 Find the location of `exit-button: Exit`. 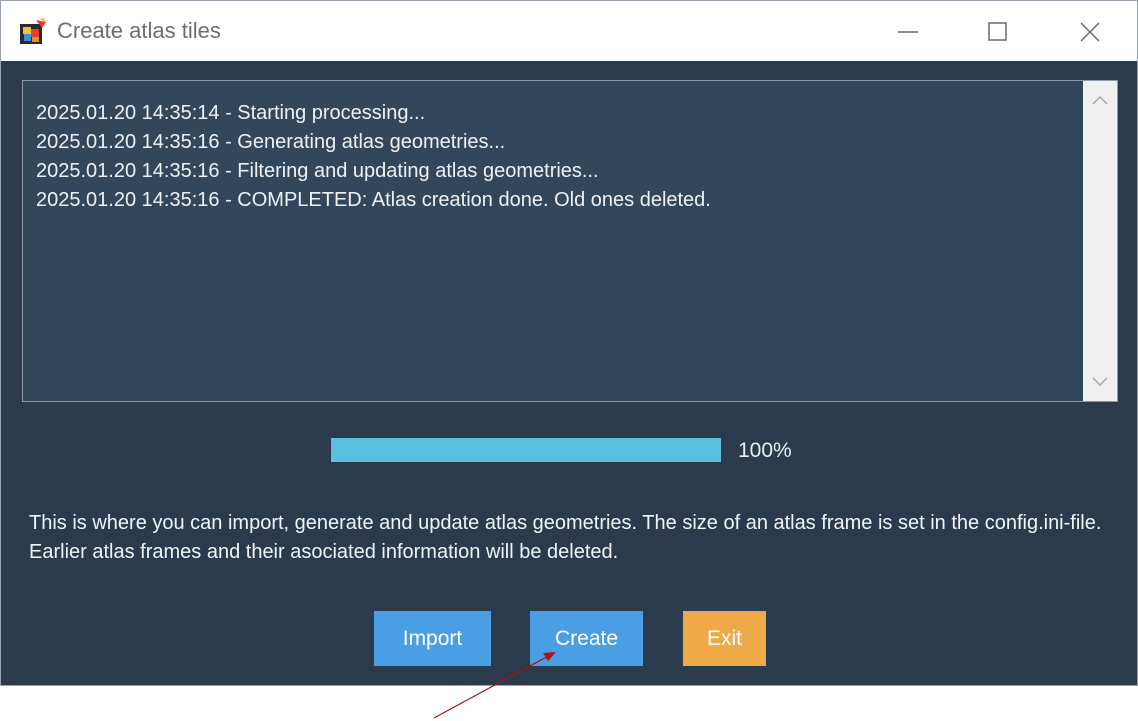

exit-button: Exit is located at coordinates (724, 638).